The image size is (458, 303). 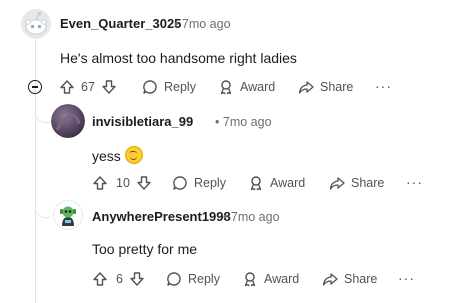 What do you see at coordinates (120, 23) in the screenshot?
I see `username: Even_Quarter_3025` at bounding box center [120, 23].